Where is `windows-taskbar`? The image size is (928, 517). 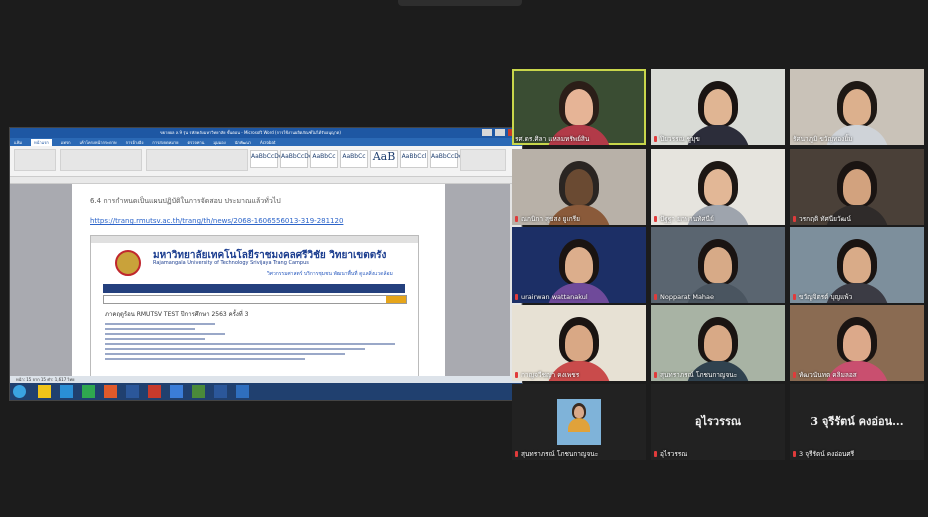
windows-taskbar is located at coordinates (266, 391).